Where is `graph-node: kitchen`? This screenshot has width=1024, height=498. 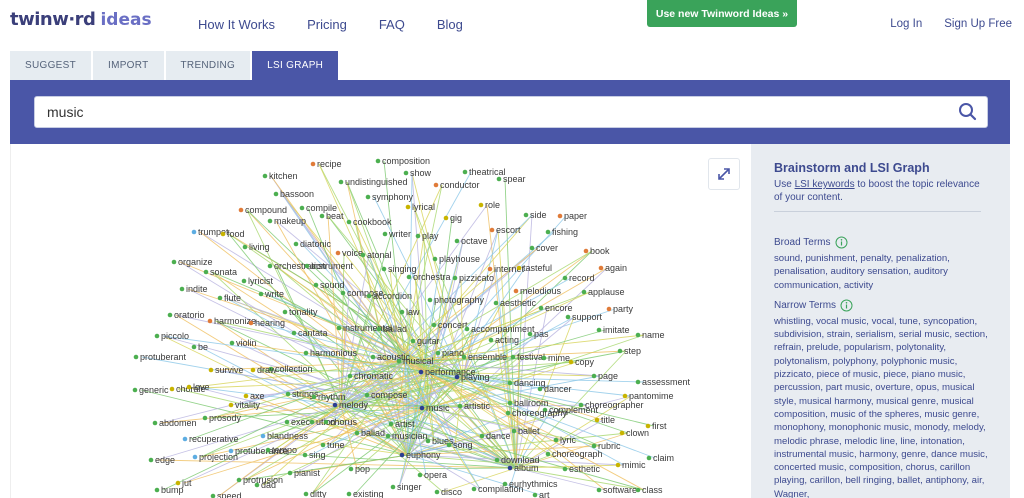
graph-node: kitchen is located at coordinates (280, 176).